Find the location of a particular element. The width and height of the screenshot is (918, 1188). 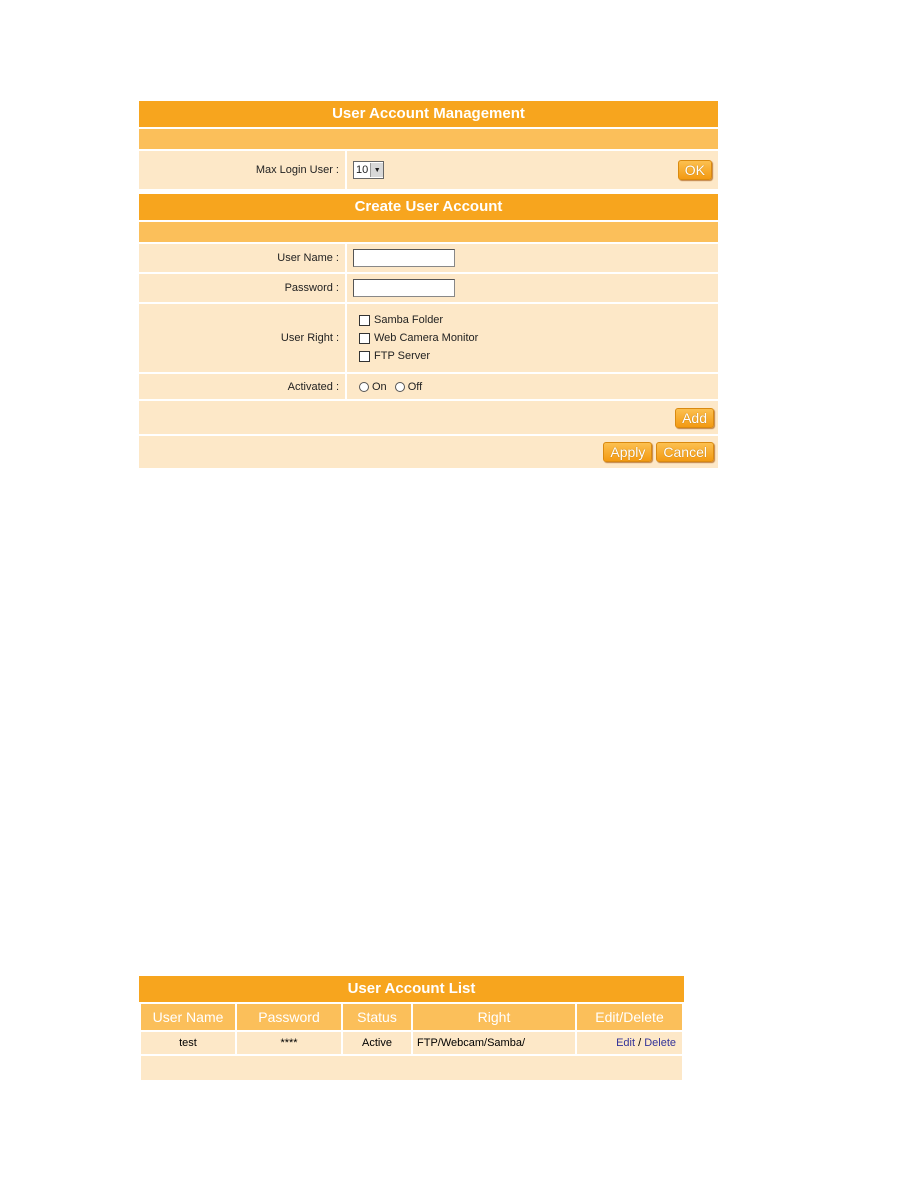

samba-folder-checkbox: Samba Folder is located at coordinates (401, 320).